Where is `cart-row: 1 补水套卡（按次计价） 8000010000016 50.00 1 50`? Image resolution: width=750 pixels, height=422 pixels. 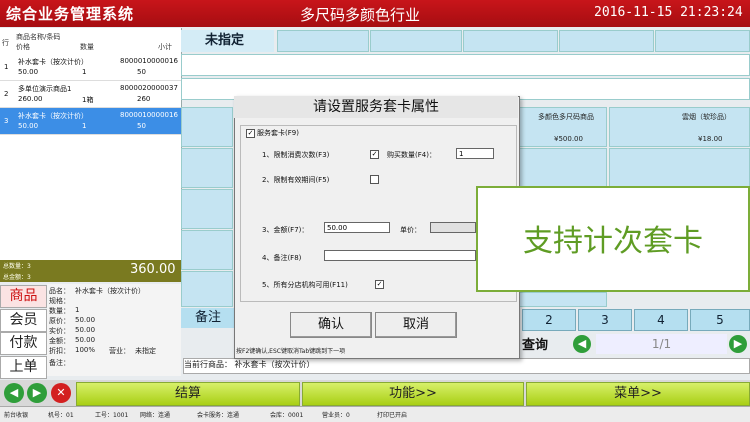 cart-row: 1 补水套卡（按次计价） 8000010000016 50.00 1 50 is located at coordinates (90, 67).